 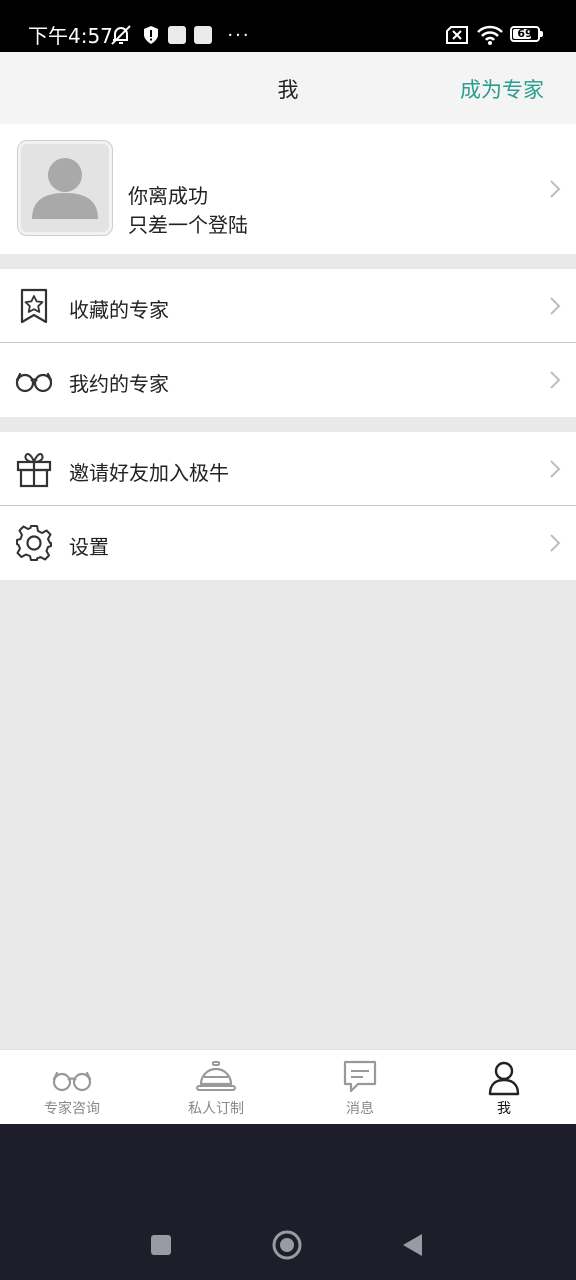 What do you see at coordinates (89, 547) in the screenshot?
I see `menu-item-label: 设置` at bounding box center [89, 547].